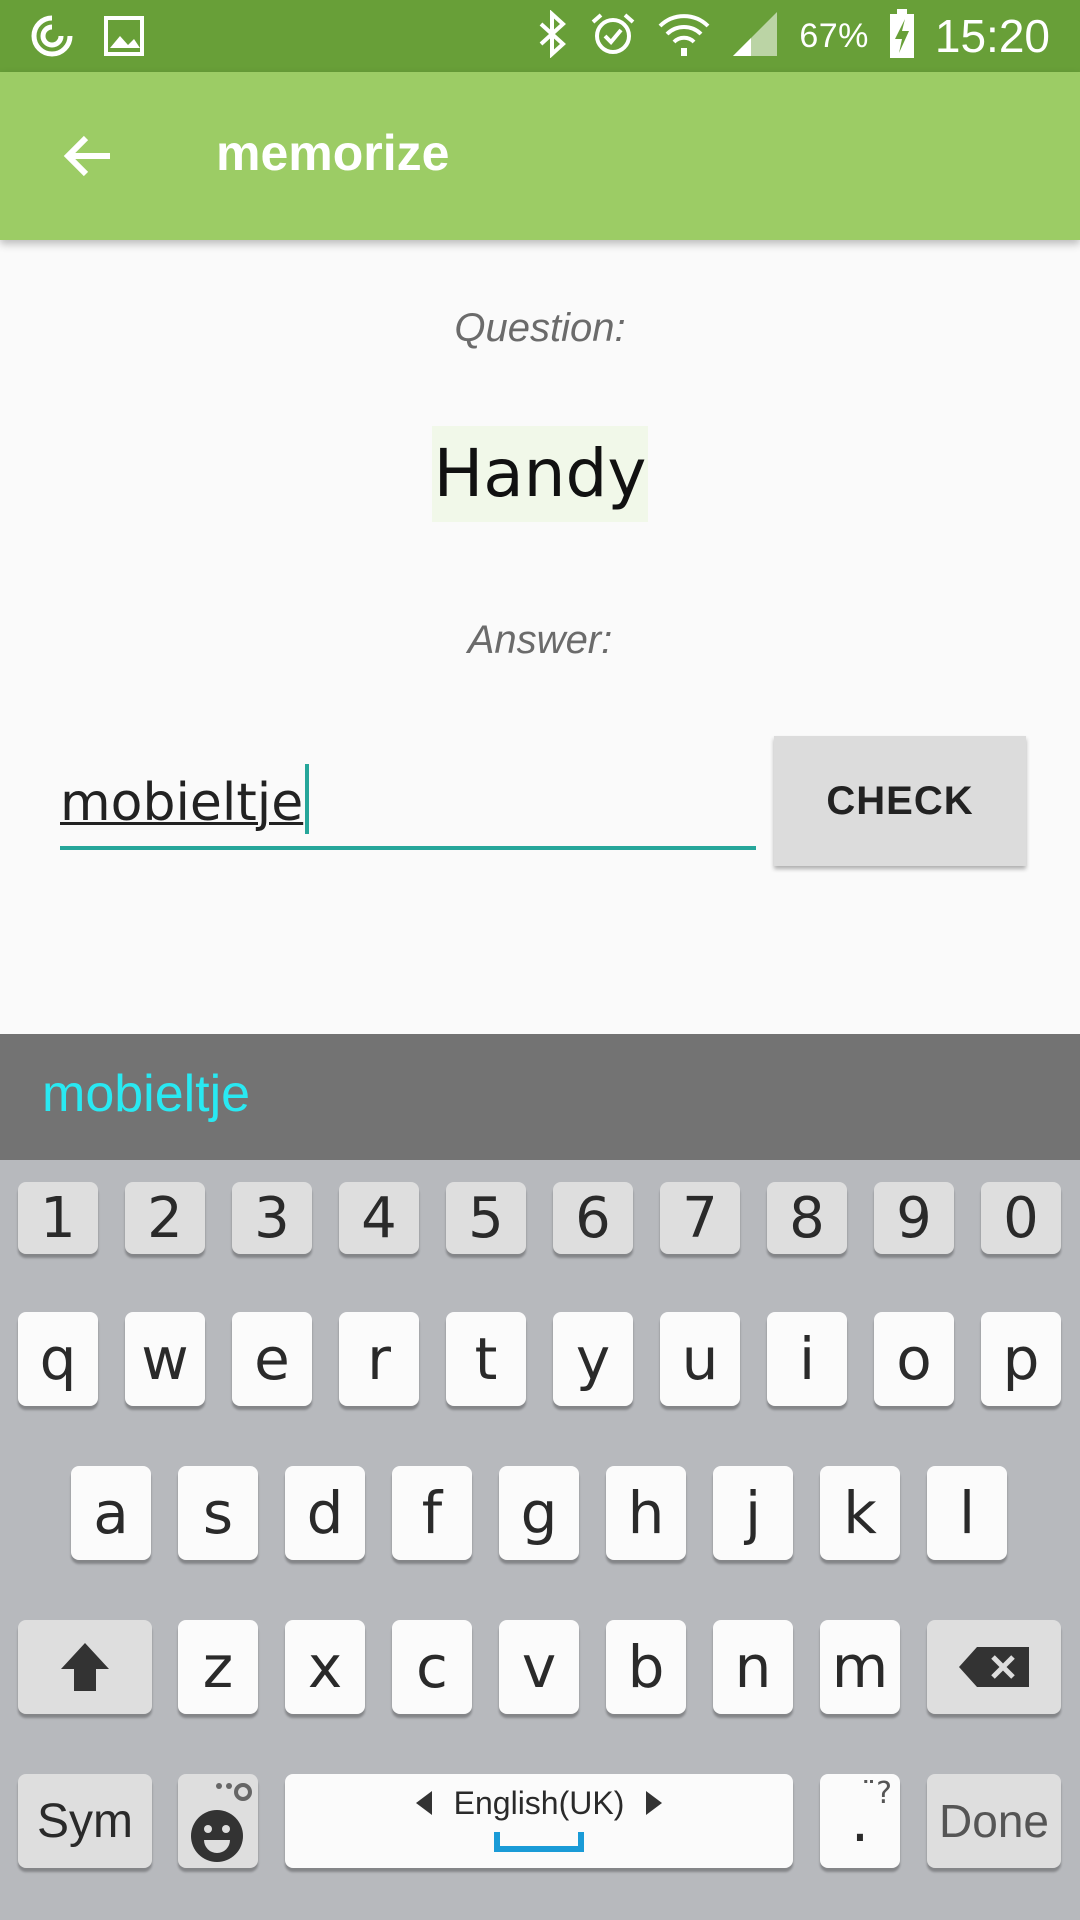 Image resolution: width=1080 pixels, height=1920 pixels. I want to click on key-g: g, so click(539, 1513).